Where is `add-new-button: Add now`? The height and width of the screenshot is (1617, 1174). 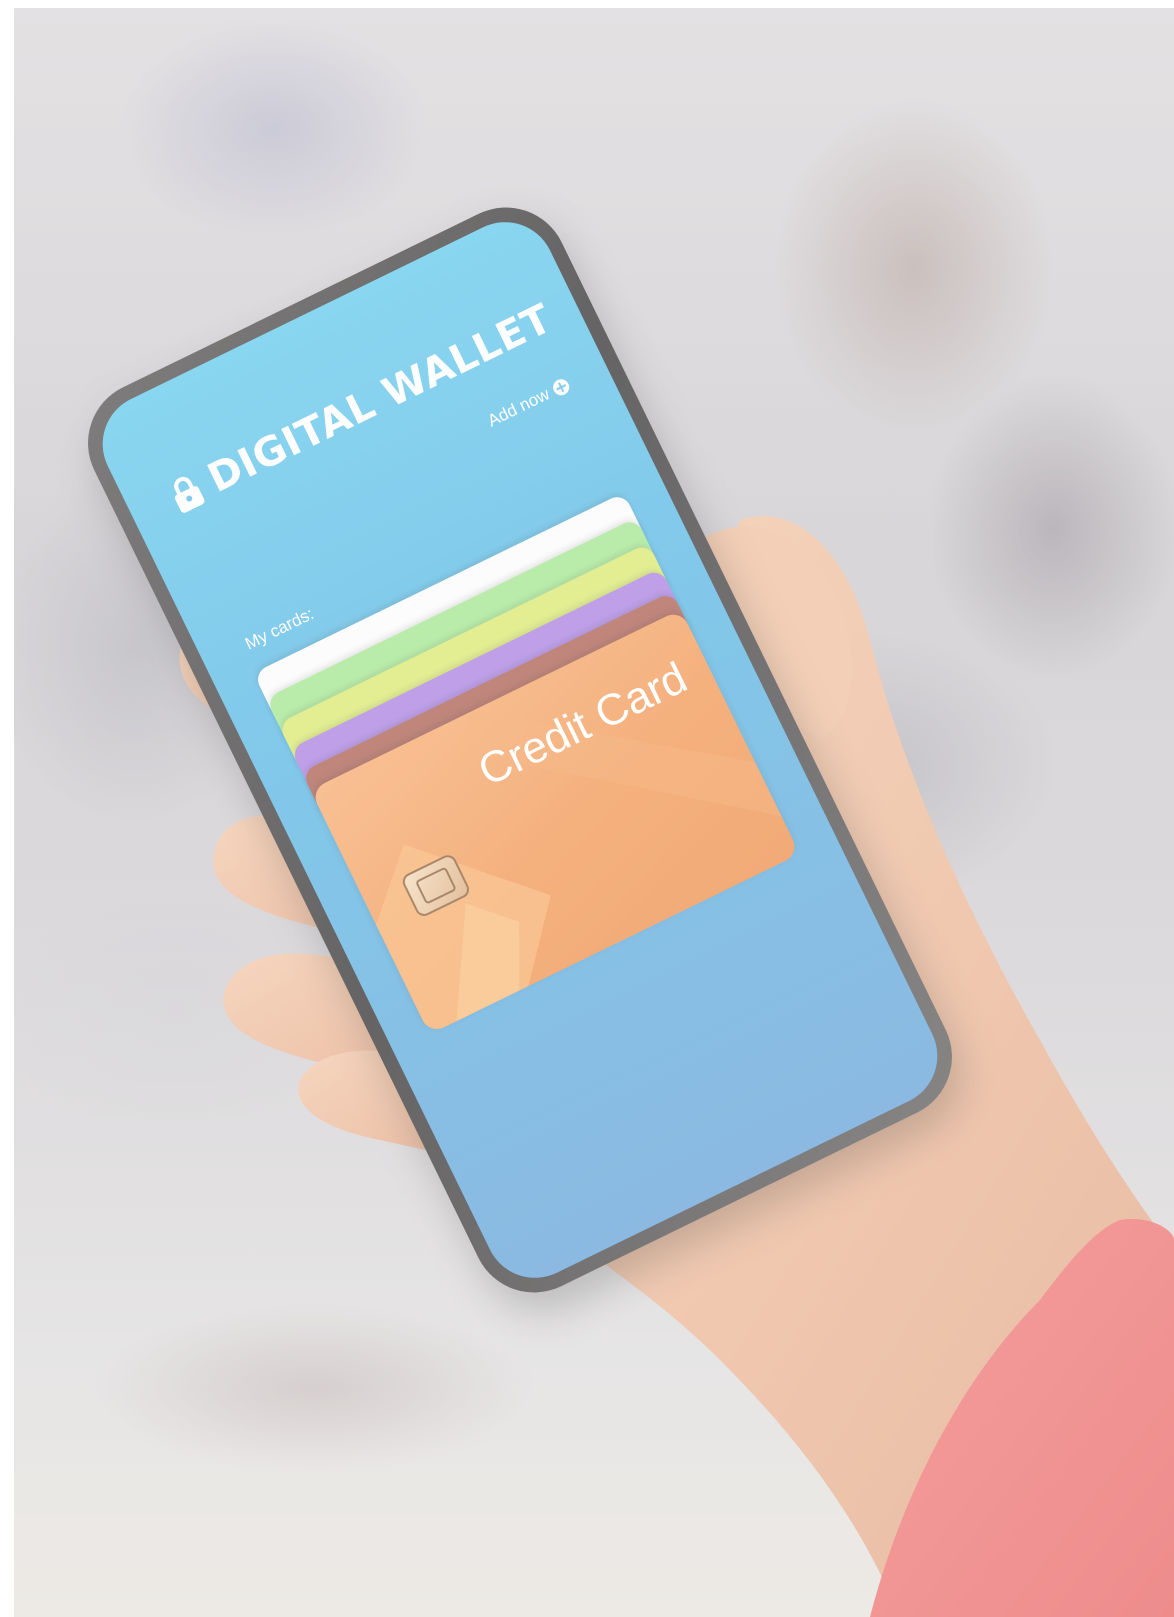
add-new-button: Add now is located at coordinates (529, 403).